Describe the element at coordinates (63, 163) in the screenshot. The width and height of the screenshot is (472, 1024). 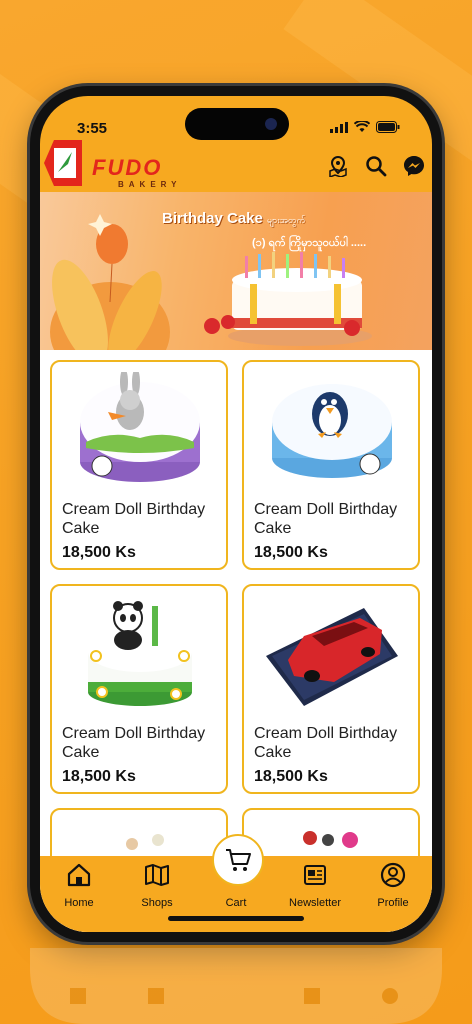
I see `fudo-logo-icon` at that location.